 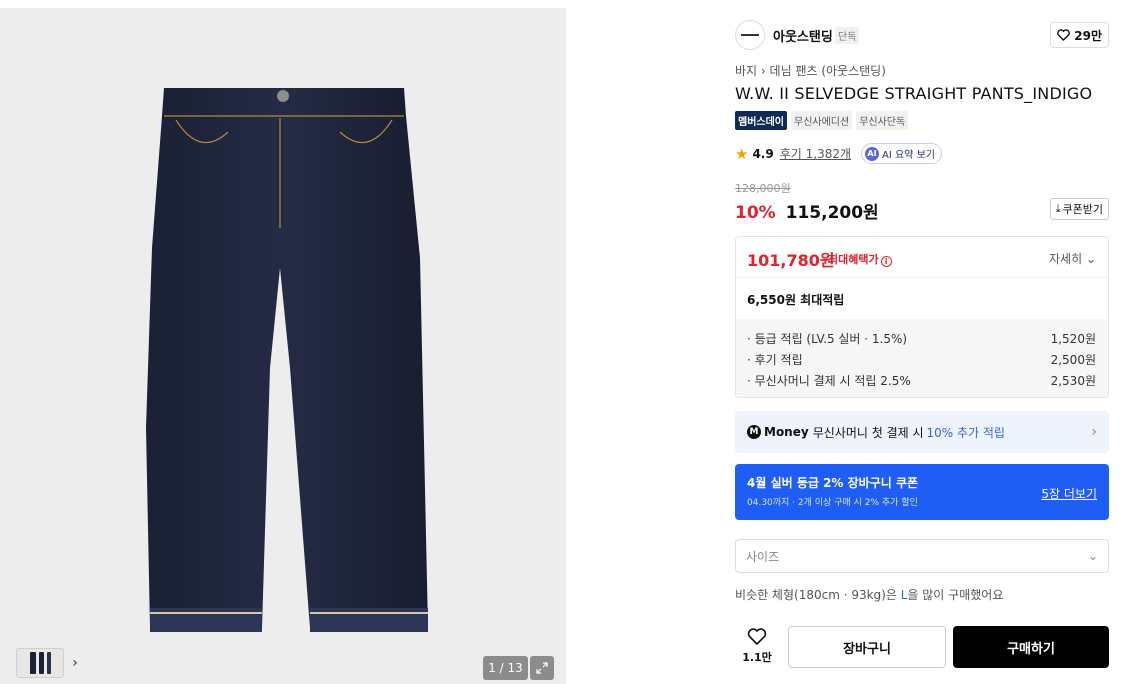 What do you see at coordinates (763, 188) in the screenshot?
I see `original-price: 128,000원` at bounding box center [763, 188].